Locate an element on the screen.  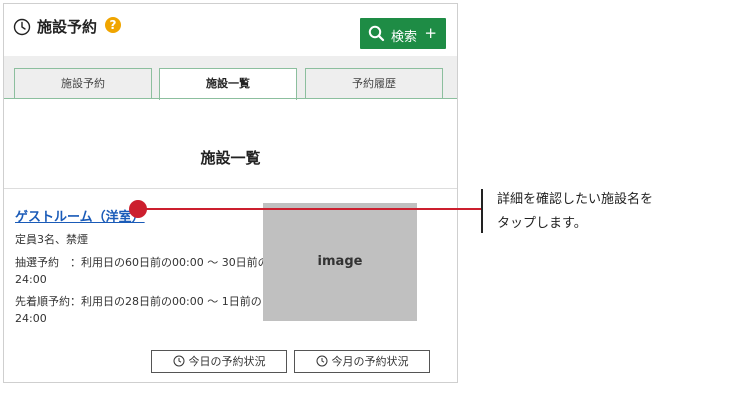
search-label: 検索 is located at coordinates (404, 37).